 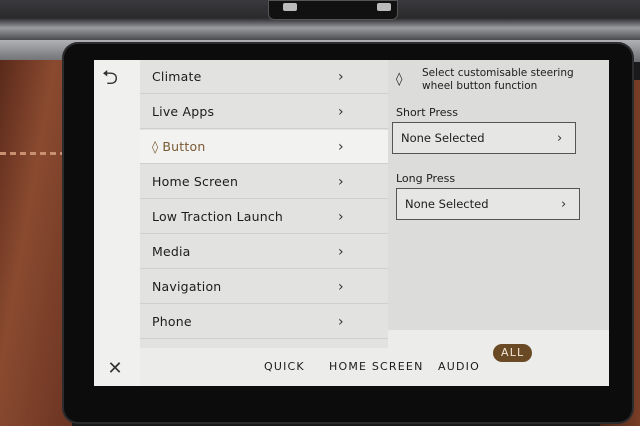 What do you see at coordinates (239, 146) in the screenshot?
I see `menu-item-label: ◊ Button` at bounding box center [239, 146].